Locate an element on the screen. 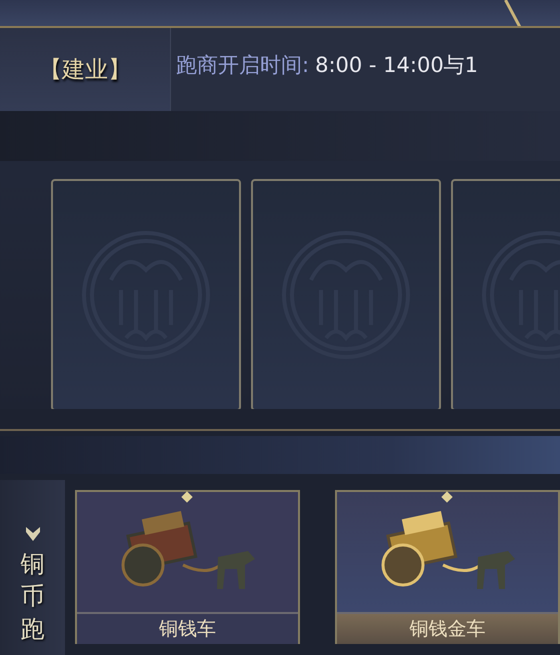 The image size is (560, 655). cart-name: 铜钱金车 is located at coordinates (447, 629).